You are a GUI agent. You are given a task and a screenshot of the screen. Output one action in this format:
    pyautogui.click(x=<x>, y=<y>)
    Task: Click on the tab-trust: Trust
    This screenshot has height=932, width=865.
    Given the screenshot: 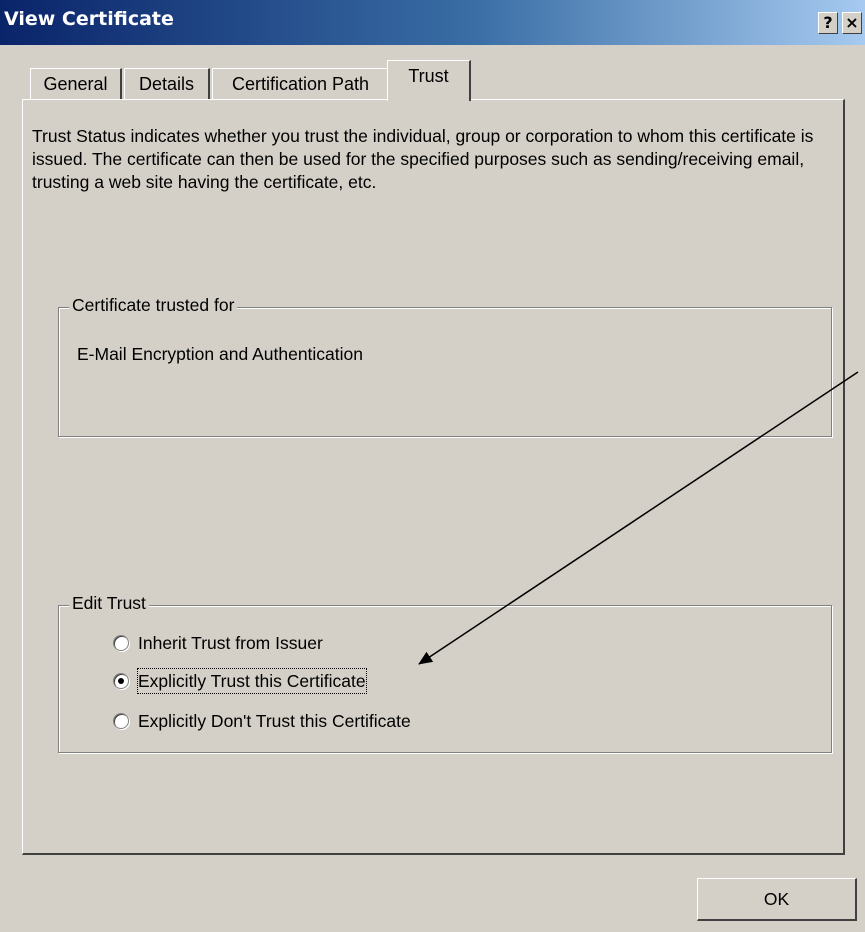 What is the action you would take?
    pyautogui.click(x=429, y=80)
    